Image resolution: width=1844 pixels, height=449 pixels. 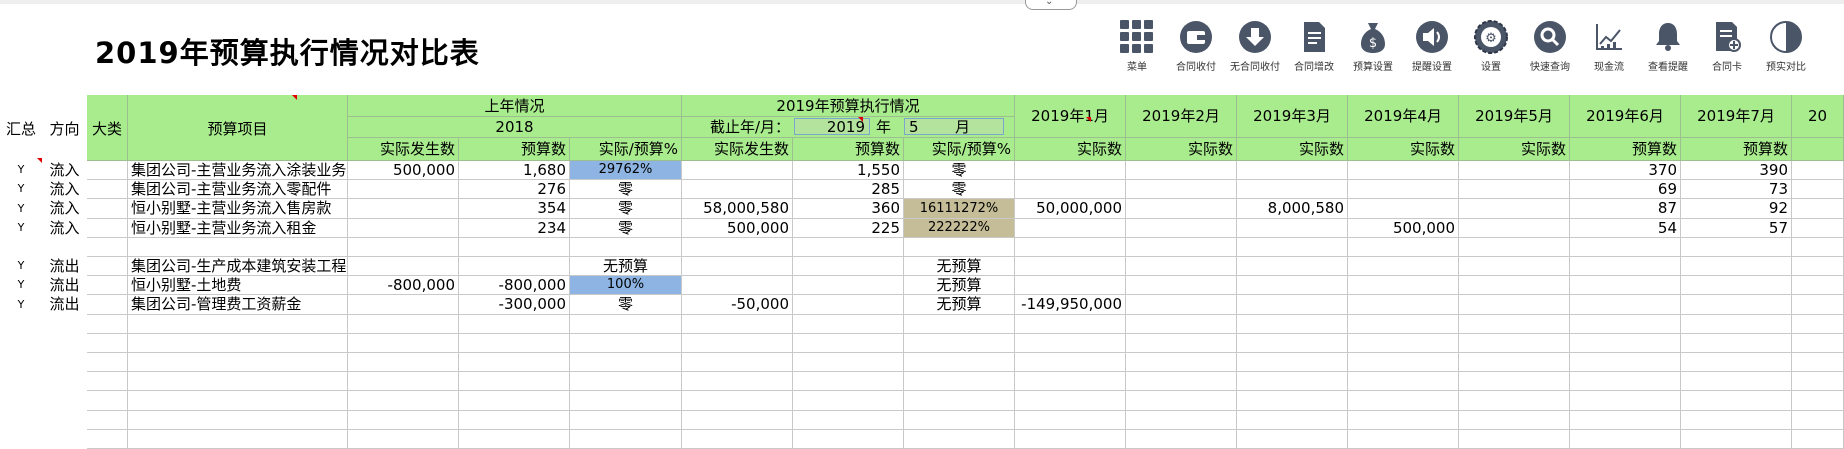 I want to click on ribbon-collapse-toggle: ⌄, so click(x=1051, y=5).